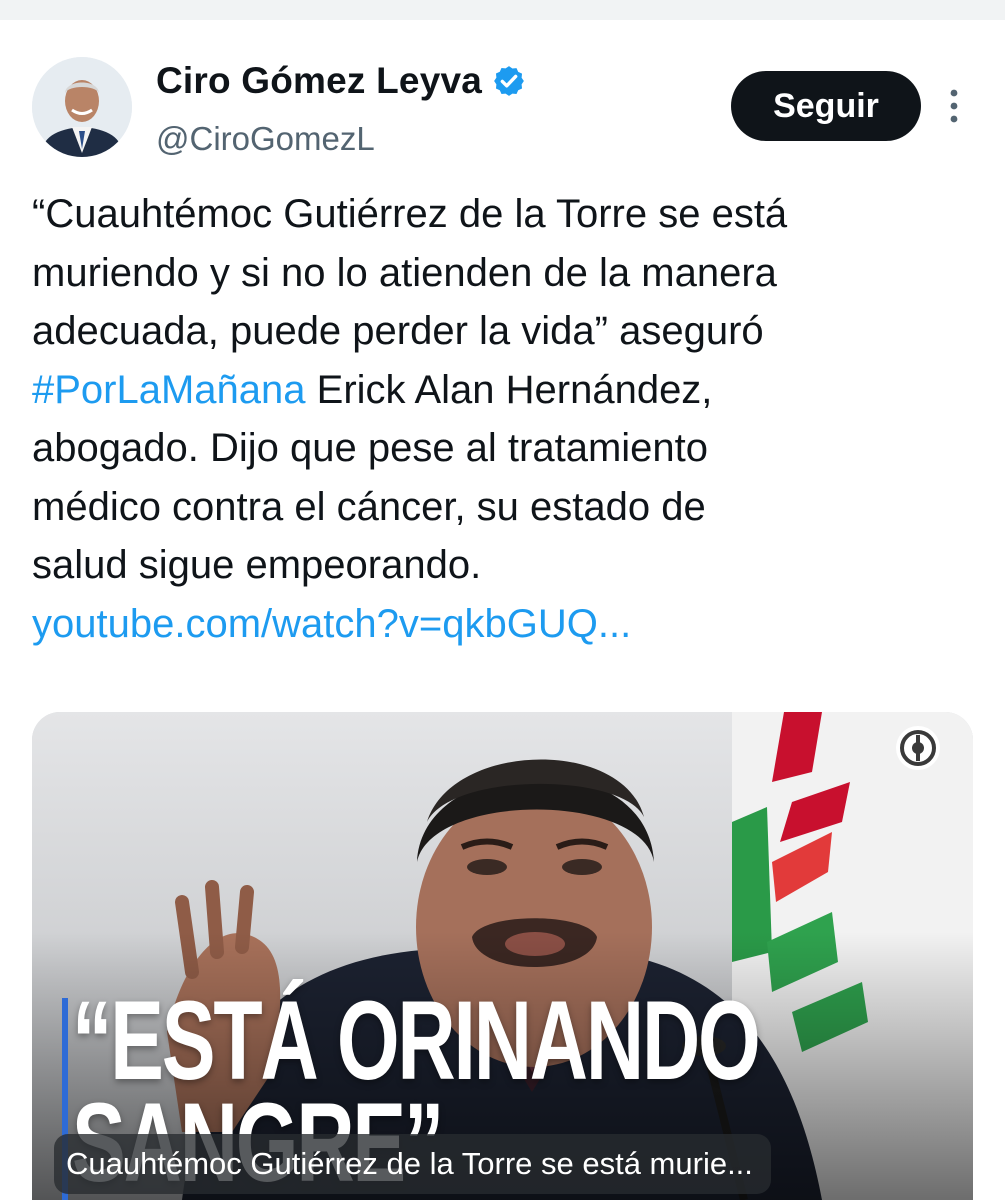  I want to click on tweet-text-line: médico contra el cáncer, su estado de, so click(369, 506).